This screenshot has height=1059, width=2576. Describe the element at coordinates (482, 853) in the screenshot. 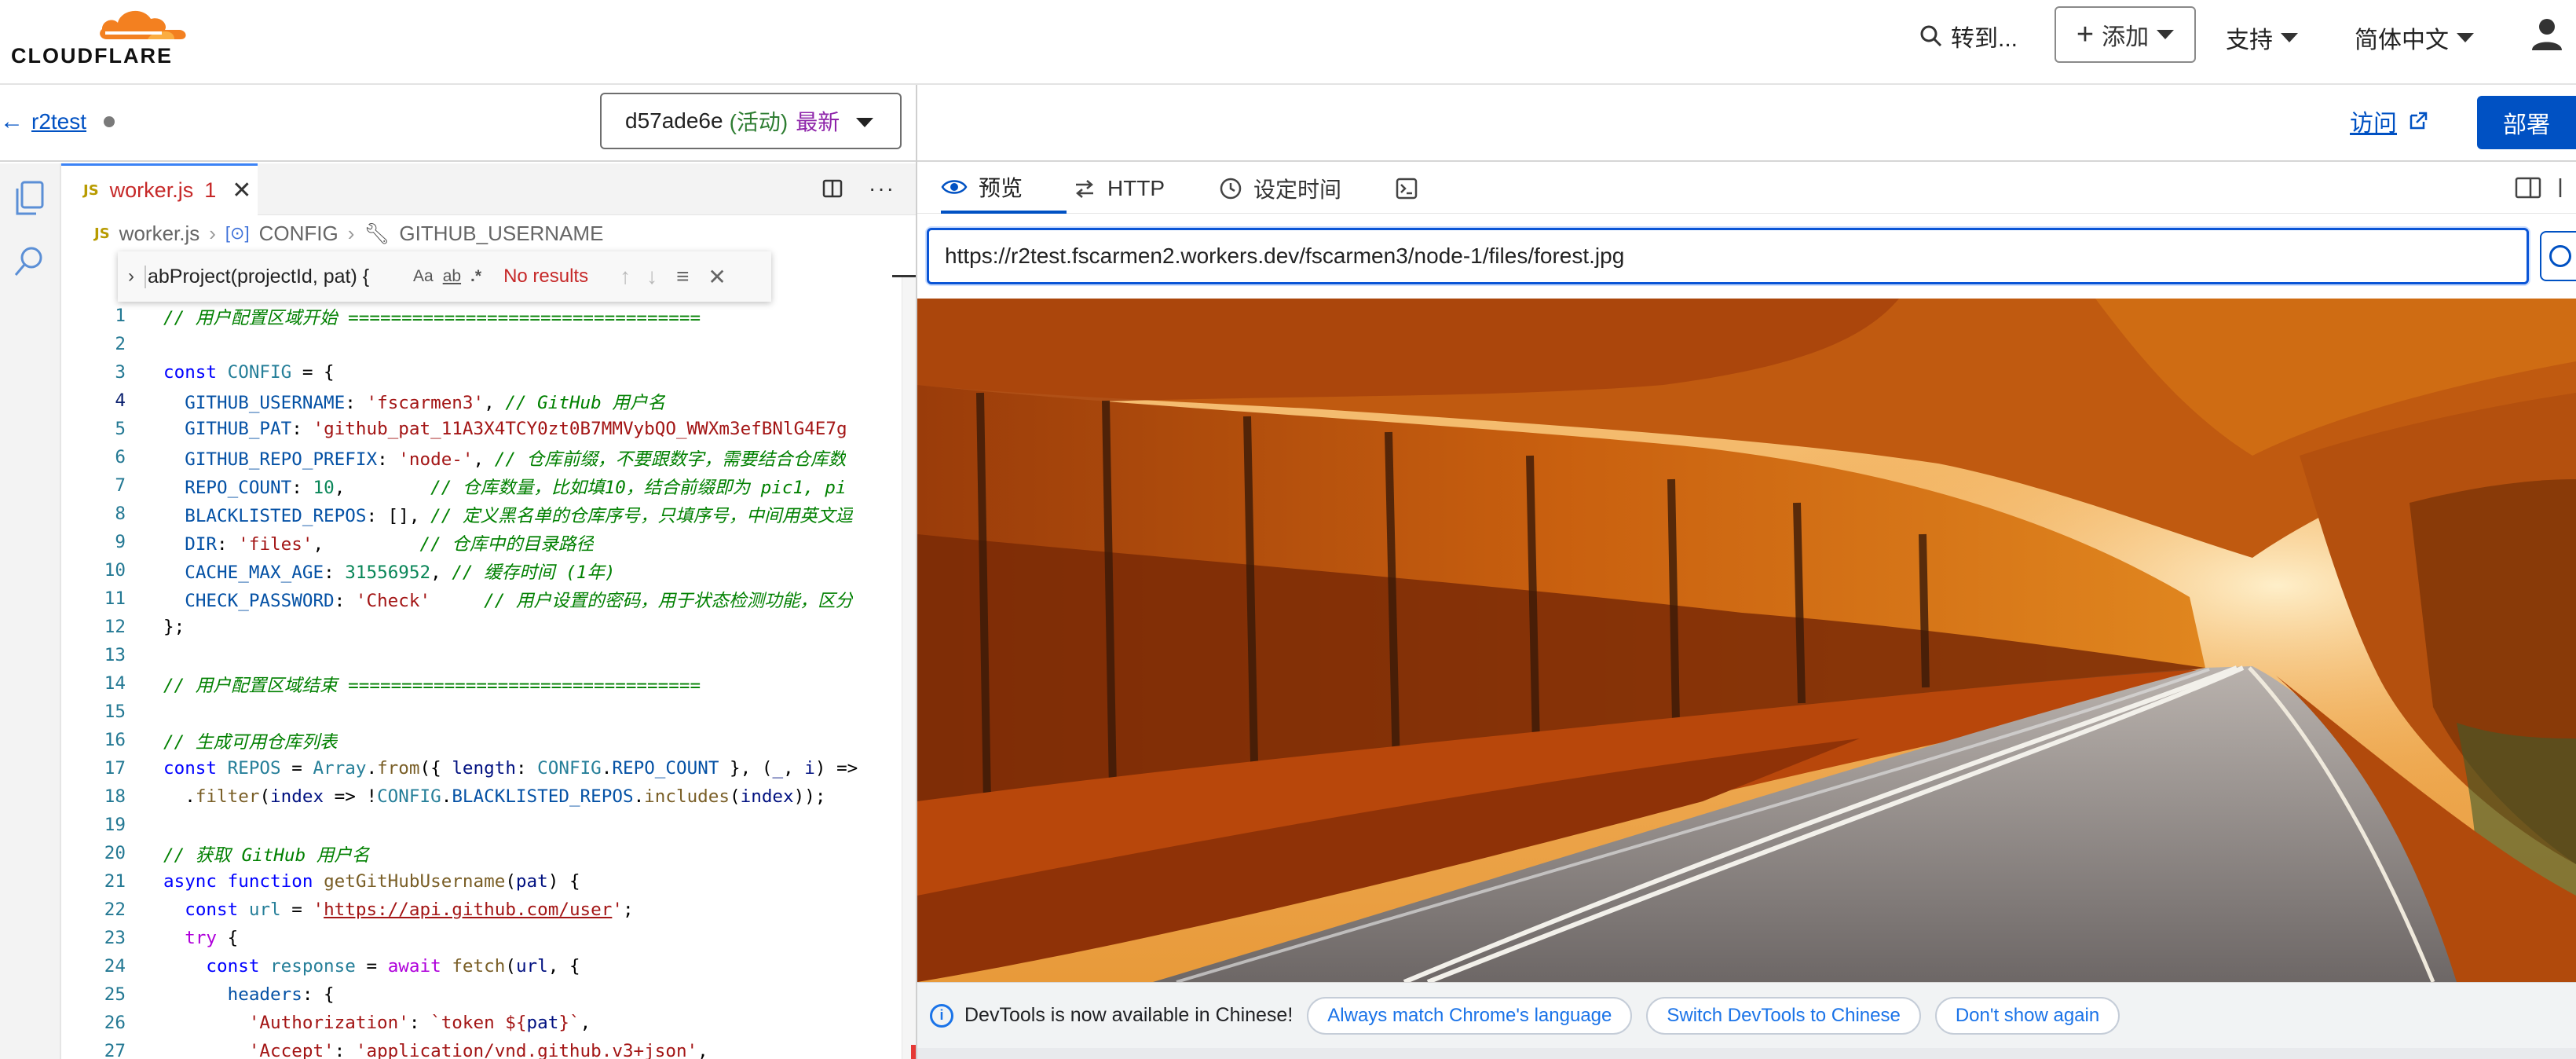

I see `code-line: 20 // 获取 GitHub 用户名` at that location.